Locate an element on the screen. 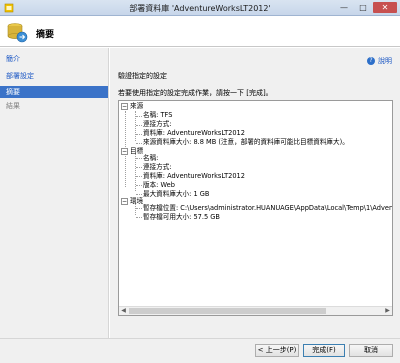  finish-button: 完成(F) is located at coordinates (324, 350).